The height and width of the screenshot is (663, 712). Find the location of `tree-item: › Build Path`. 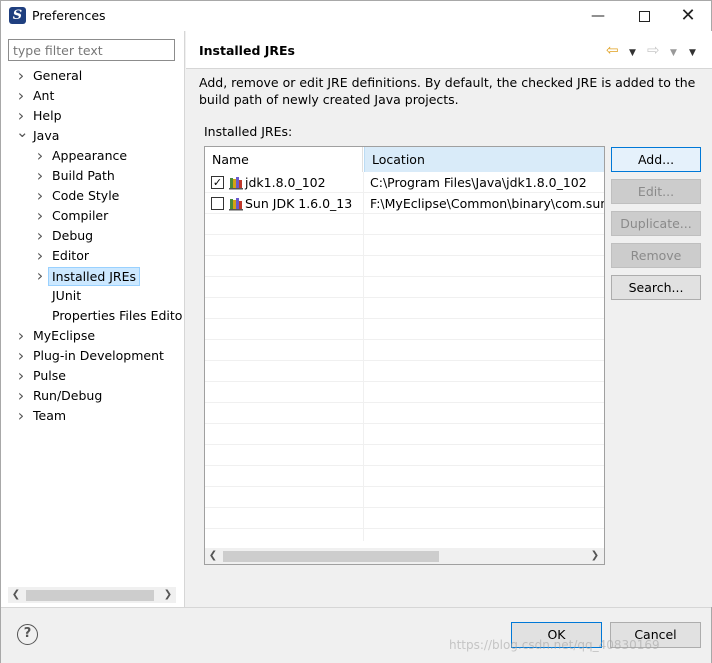

tree-item: › Build Path is located at coordinates (93, 176).